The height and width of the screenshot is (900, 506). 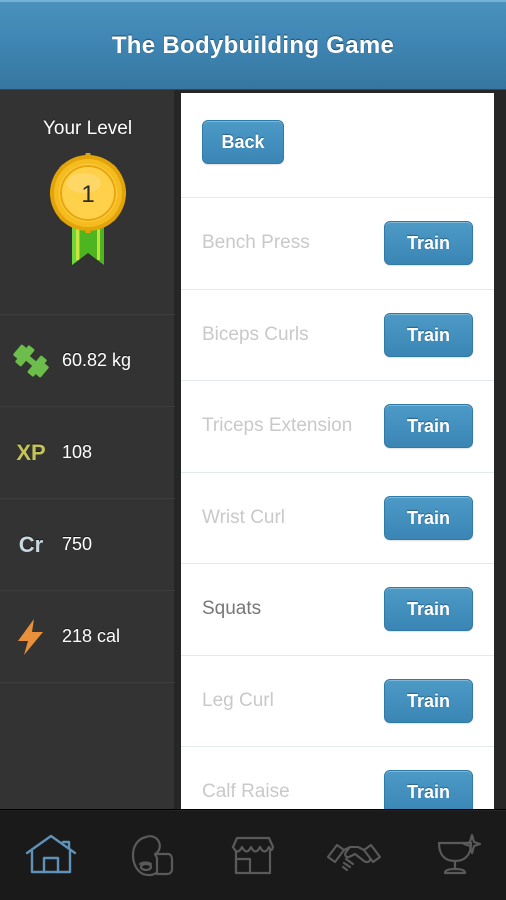 I want to click on nav-item-achievements, so click(x=455, y=855).